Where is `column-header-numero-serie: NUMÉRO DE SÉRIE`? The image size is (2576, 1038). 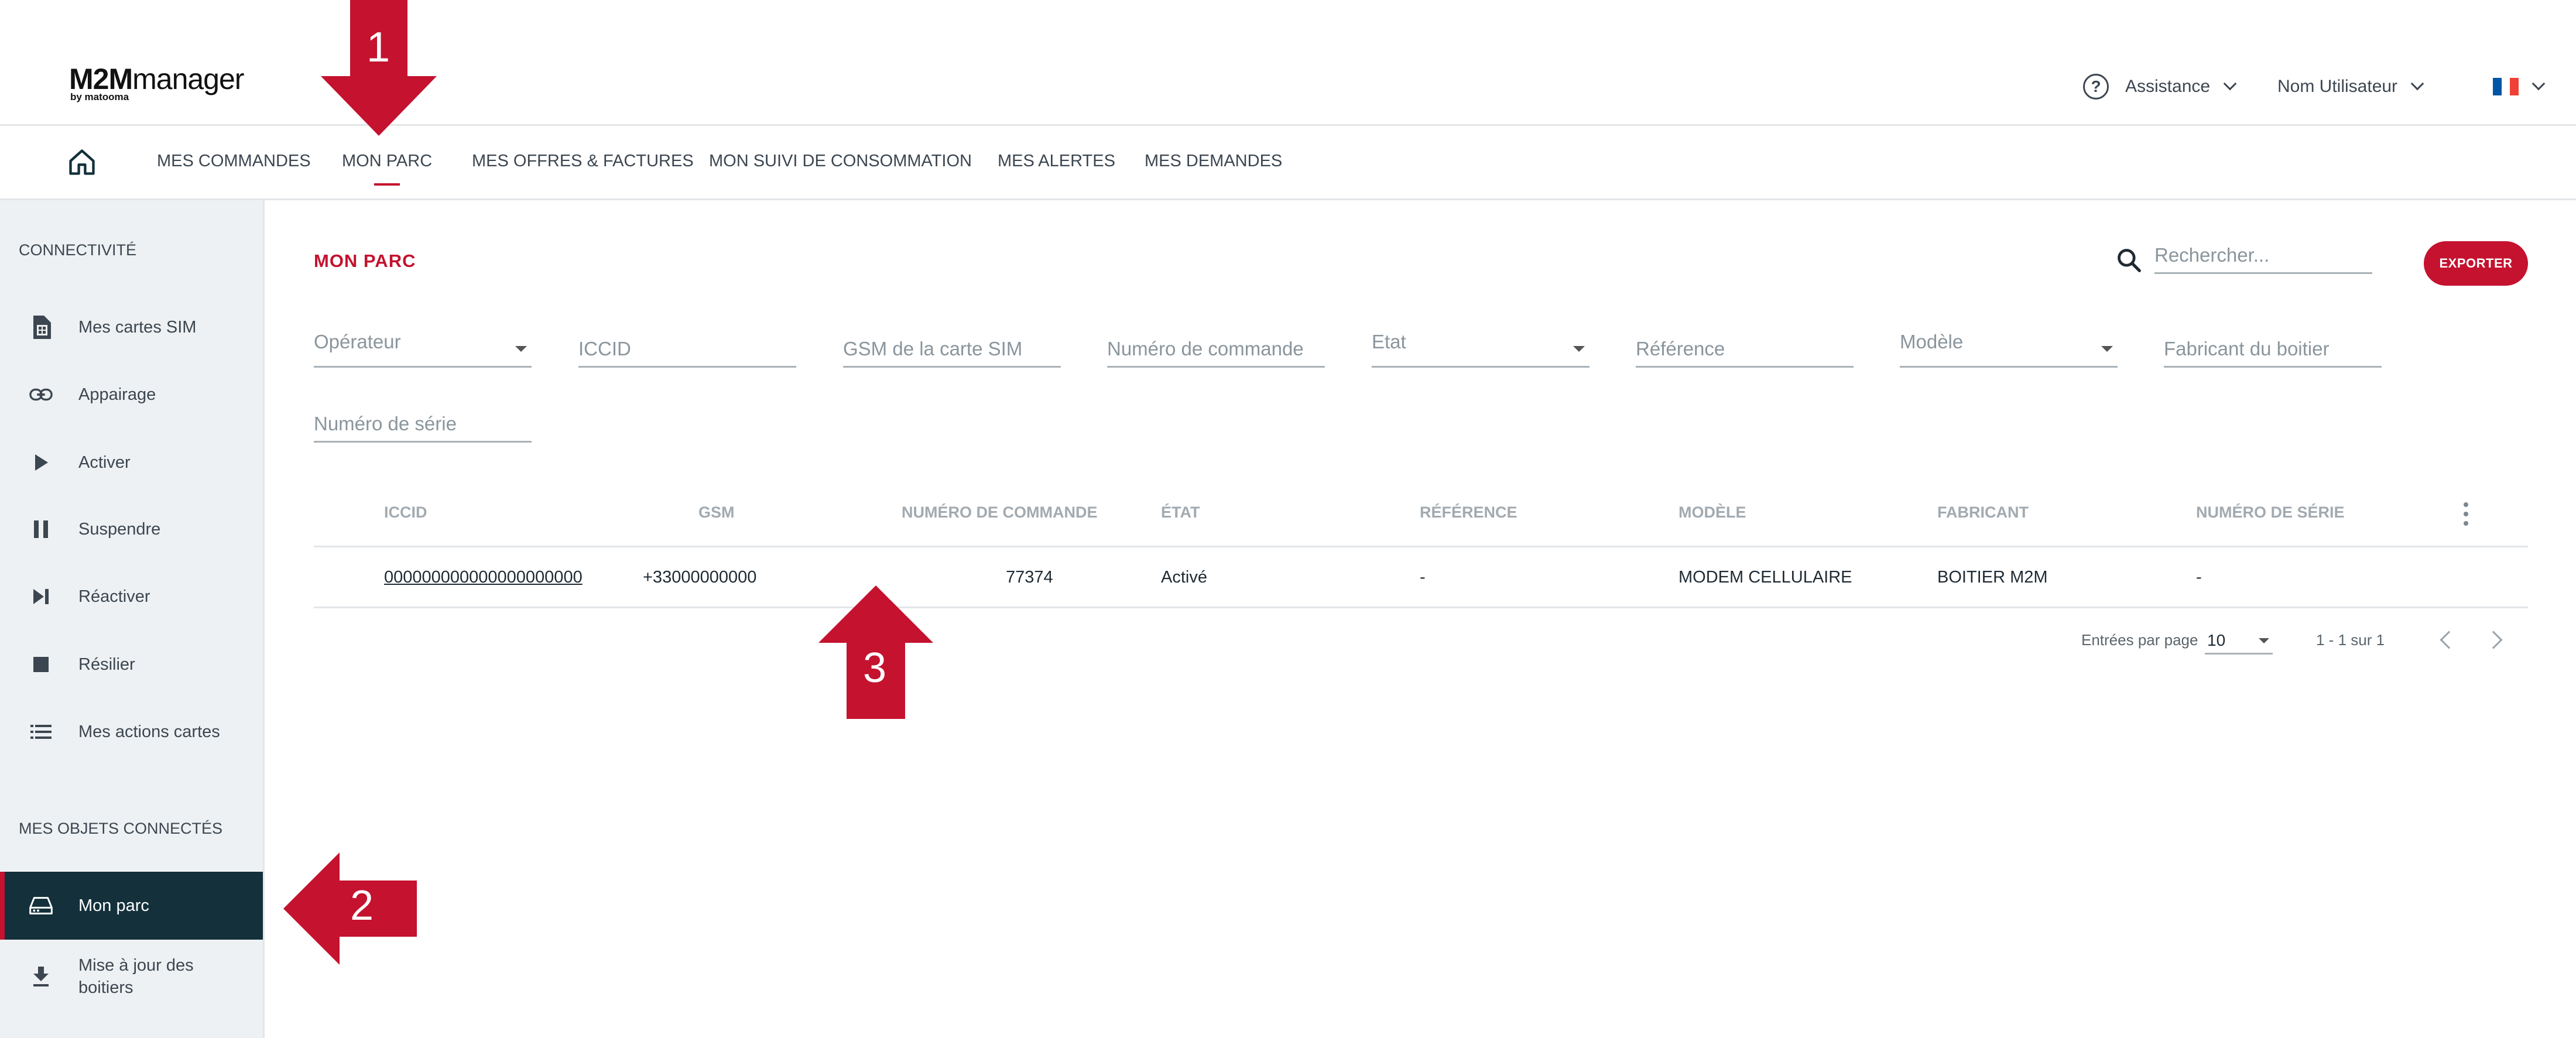 column-header-numero-serie: NUMÉRO DE SÉRIE is located at coordinates (2270, 512).